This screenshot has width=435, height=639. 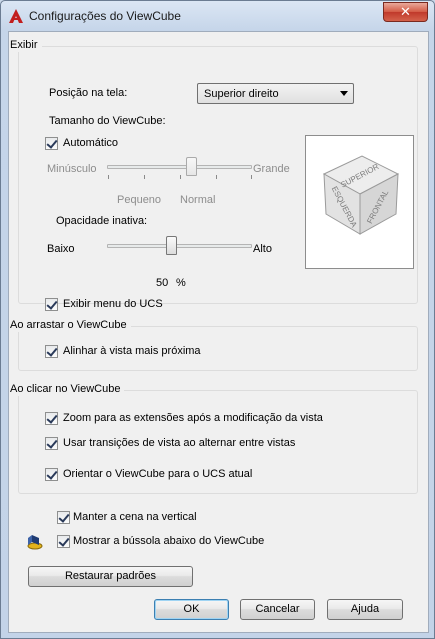 I want to click on ucs-menu-label: Exibir menu do UCS, so click(x=113, y=304).